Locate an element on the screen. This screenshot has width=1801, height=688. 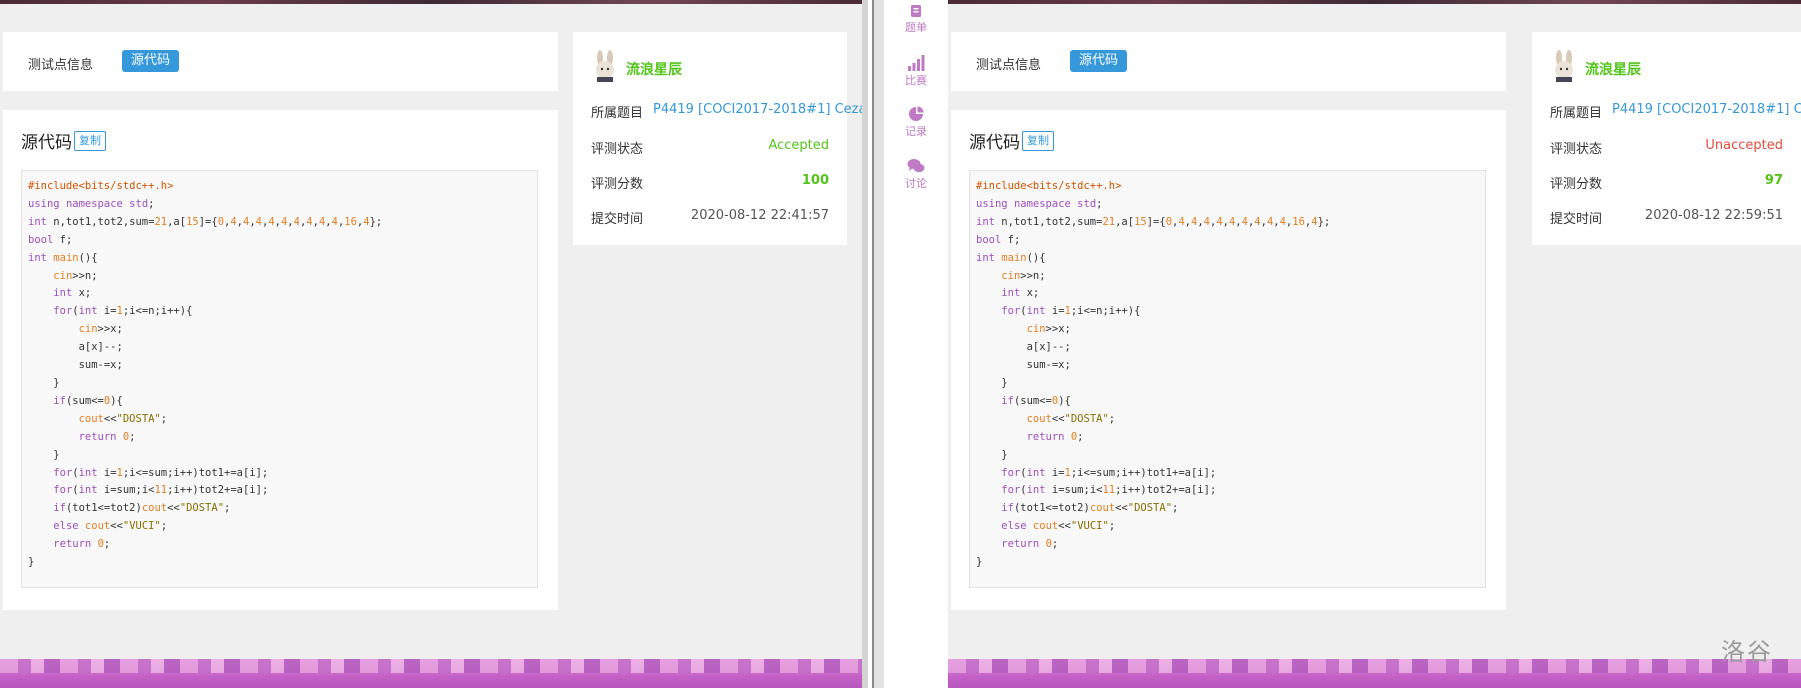
chat-bubbles-icon is located at coordinates (916, 166).